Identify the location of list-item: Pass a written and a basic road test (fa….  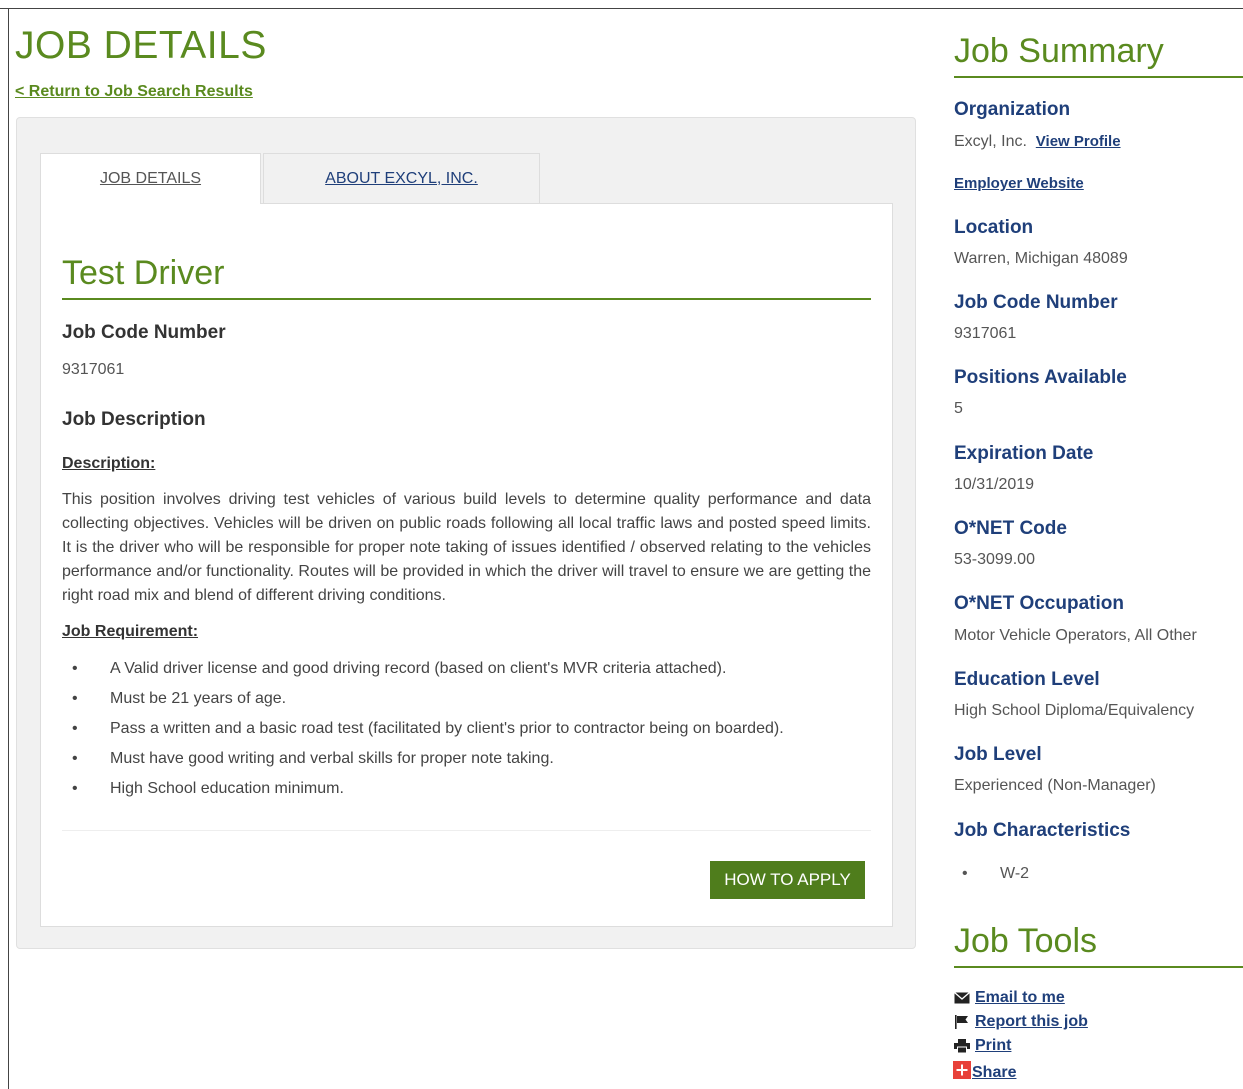
(466, 731).